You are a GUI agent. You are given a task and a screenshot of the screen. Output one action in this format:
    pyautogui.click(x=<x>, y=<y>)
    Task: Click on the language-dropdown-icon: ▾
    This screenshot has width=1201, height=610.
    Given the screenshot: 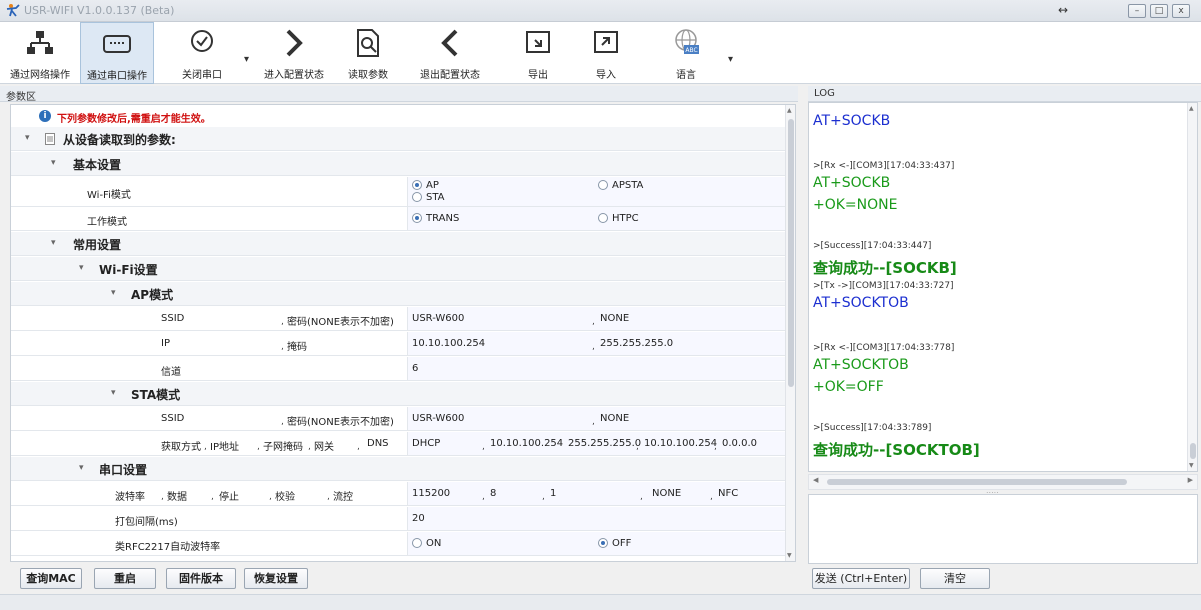 What is the action you would take?
    pyautogui.click(x=730, y=59)
    